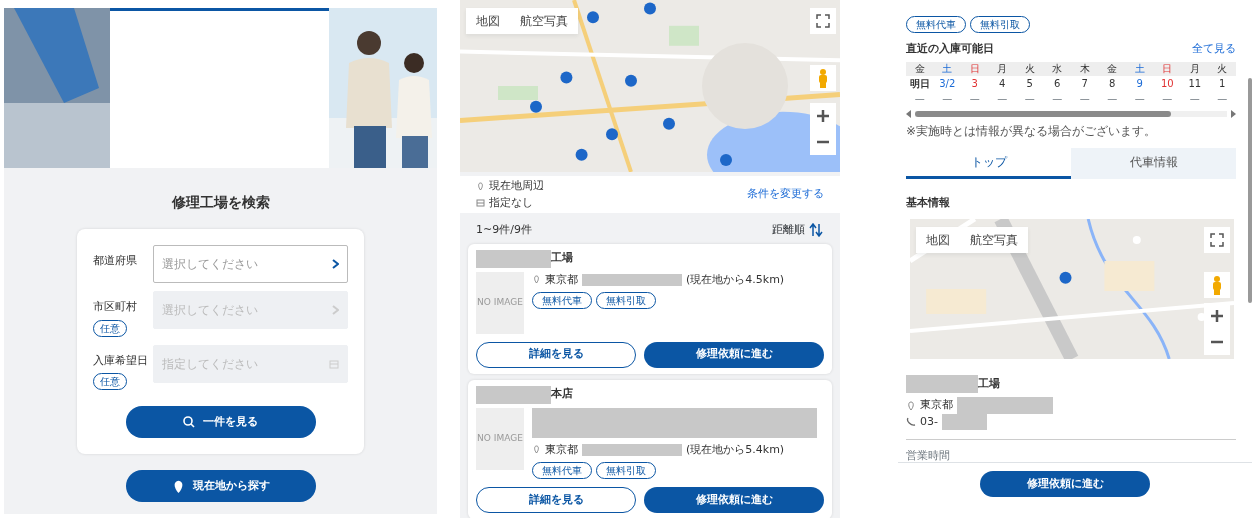  I want to click on date-label: 8, so click(1112, 83).